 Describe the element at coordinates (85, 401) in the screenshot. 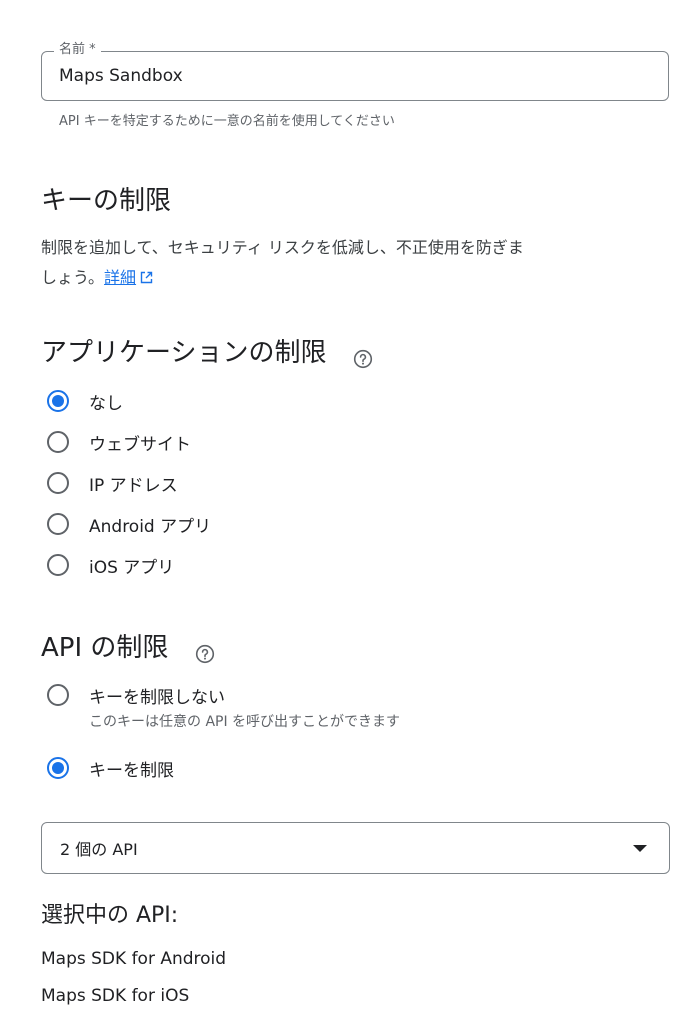

I see `app-restriction-option-none: なし` at that location.